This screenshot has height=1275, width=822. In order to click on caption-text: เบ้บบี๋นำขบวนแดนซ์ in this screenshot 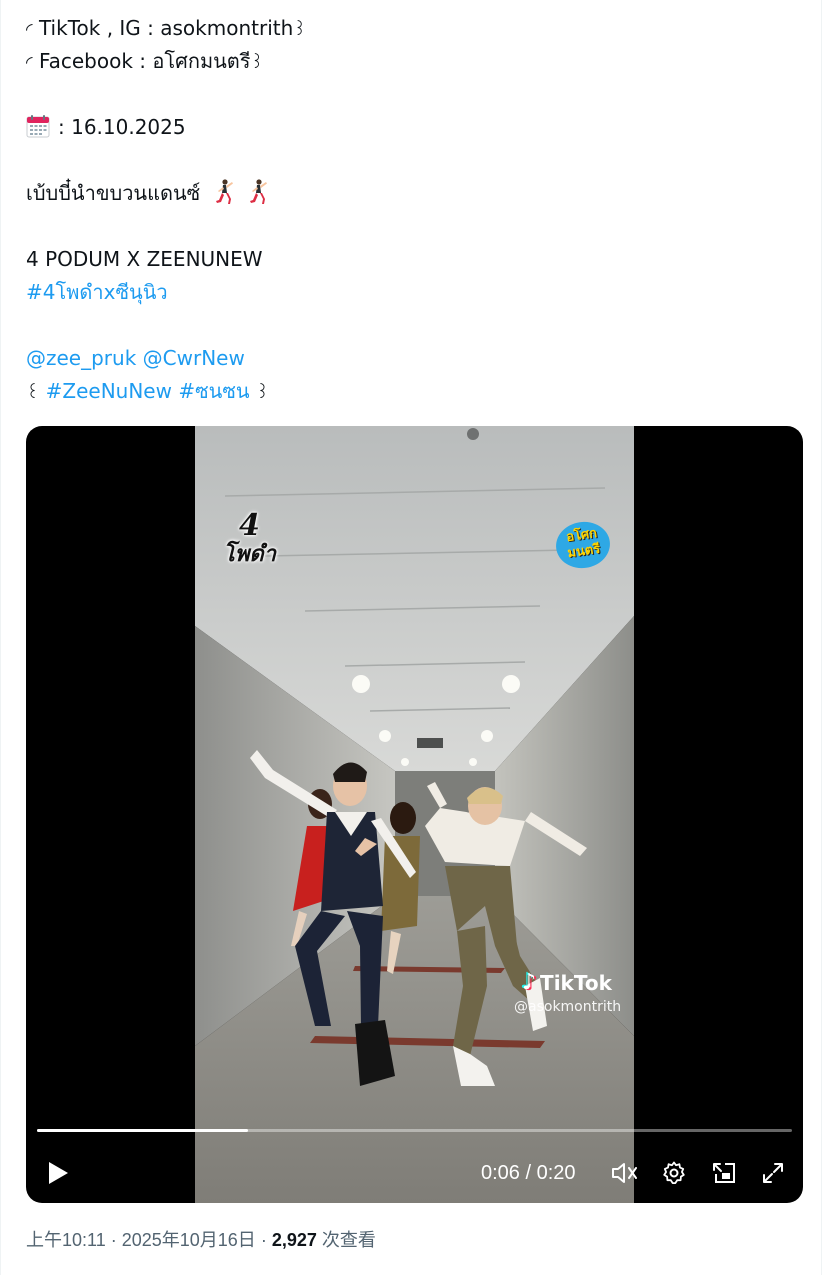, I will do `click(113, 193)`.